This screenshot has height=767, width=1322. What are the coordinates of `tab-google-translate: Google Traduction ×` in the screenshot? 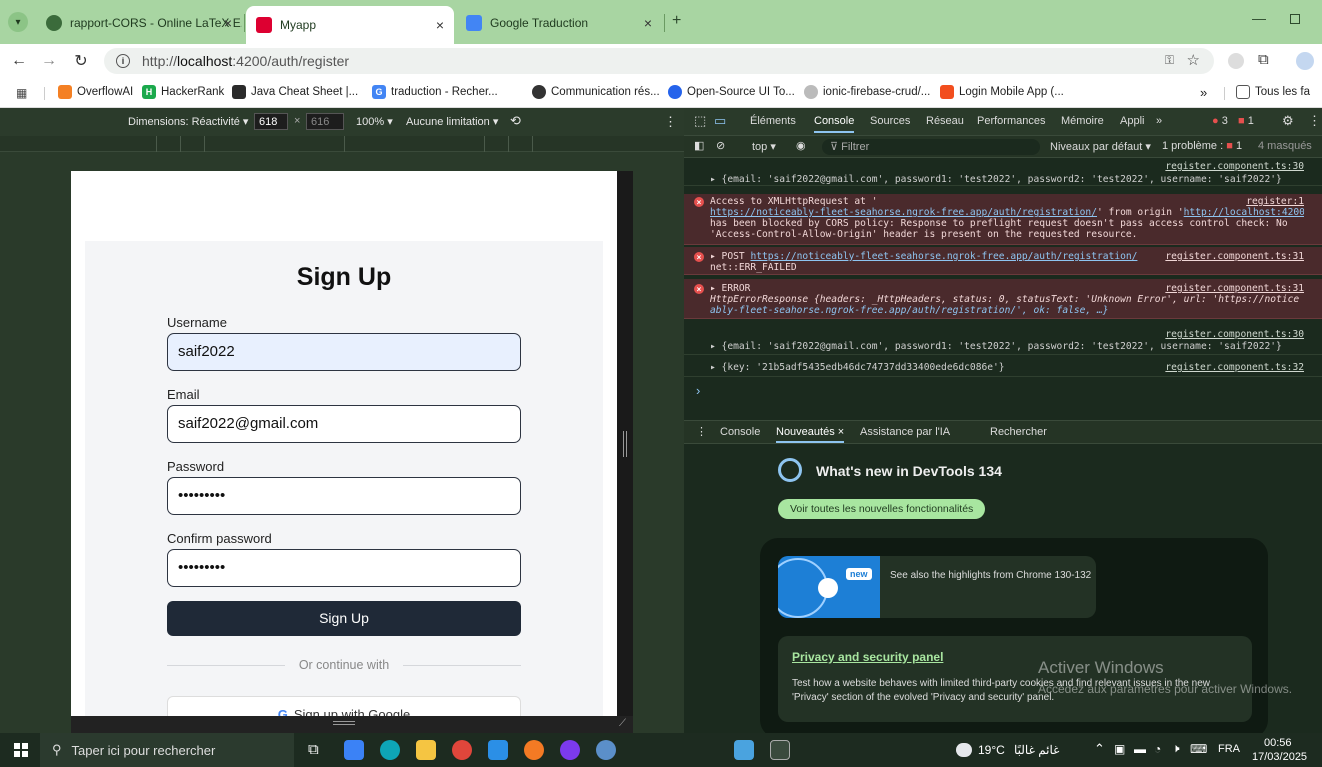 It's located at (559, 23).